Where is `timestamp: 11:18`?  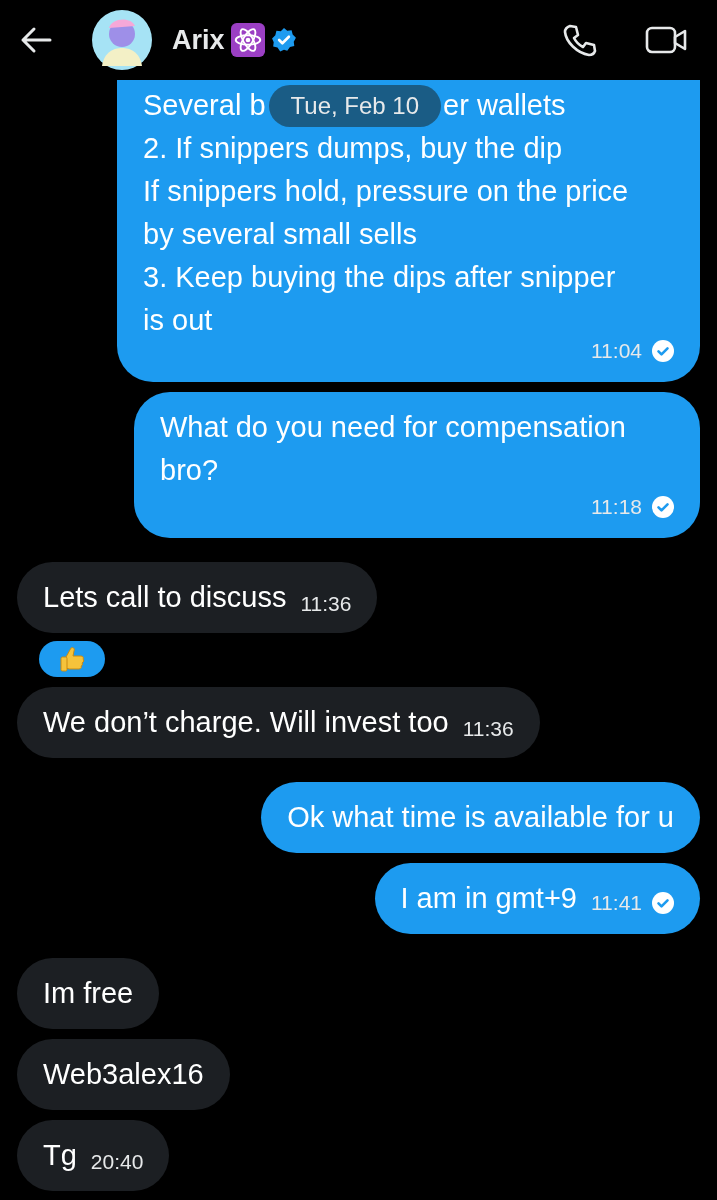 timestamp: 11:18 is located at coordinates (616, 507).